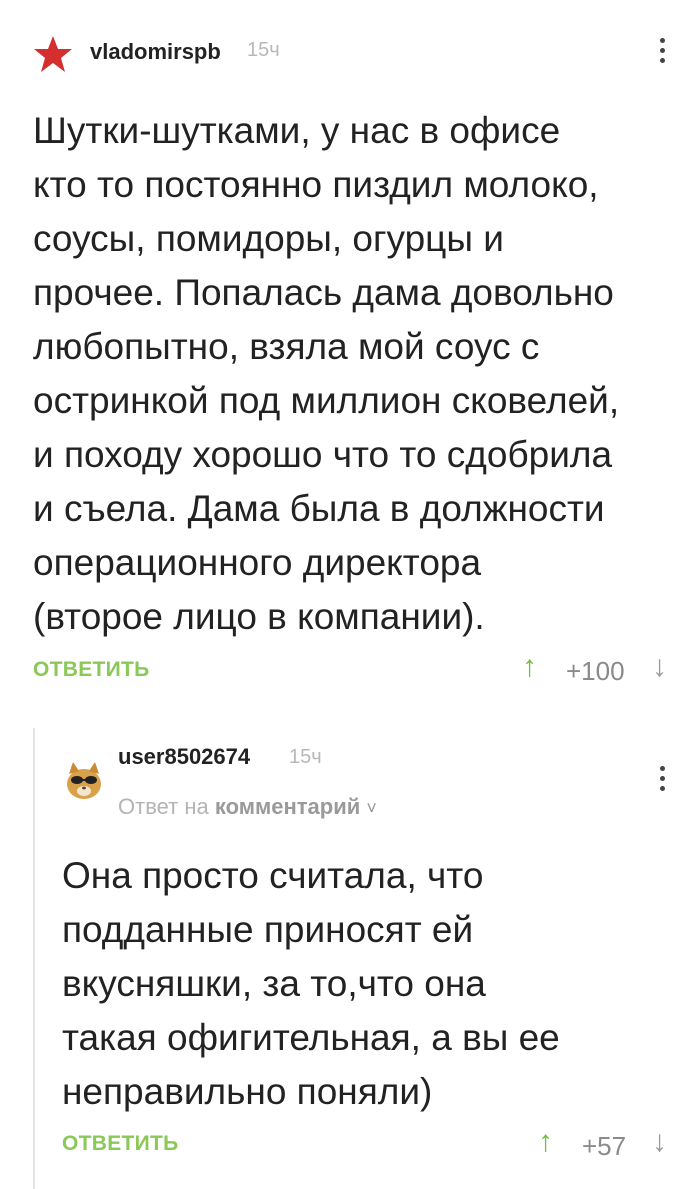 This screenshot has height=1189, width=700. Describe the element at coordinates (287, 806) in the screenshot. I see `reply-to-target: комментарий` at that location.